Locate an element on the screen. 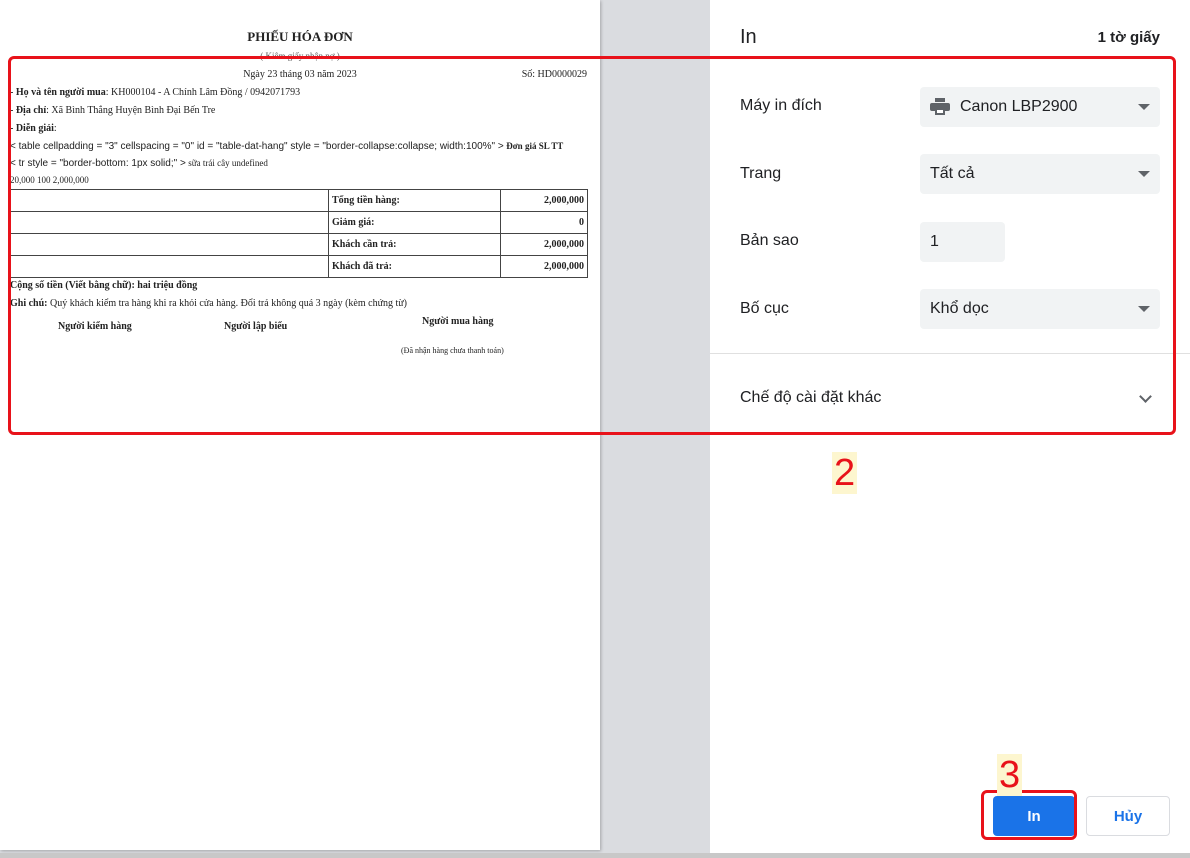 This screenshot has height=858, width=1190. annotation-number-2: 2 is located at coordinates (845, 473).